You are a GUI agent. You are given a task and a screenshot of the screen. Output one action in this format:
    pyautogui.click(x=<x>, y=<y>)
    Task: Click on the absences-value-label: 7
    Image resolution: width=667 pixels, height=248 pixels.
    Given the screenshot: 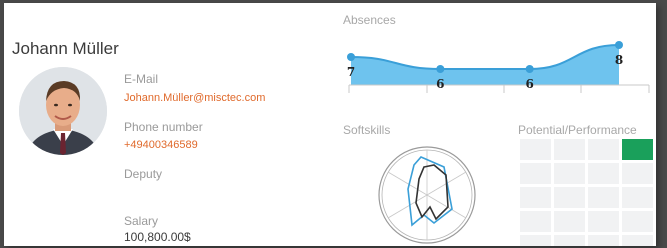 What is the action you would take?
    pyautogui.click(x=351, y=72)
    